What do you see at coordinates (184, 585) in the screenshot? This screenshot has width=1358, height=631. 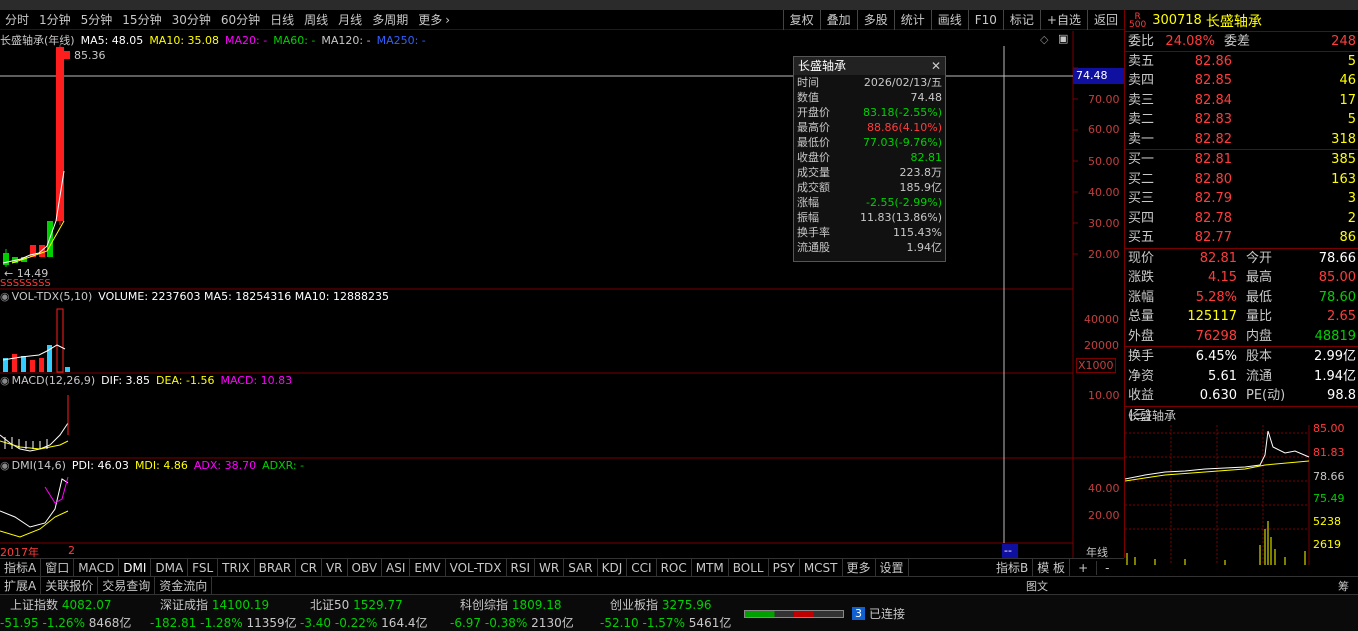 I see `extension-tab: 资金流向` at bounding box center [184, 585].